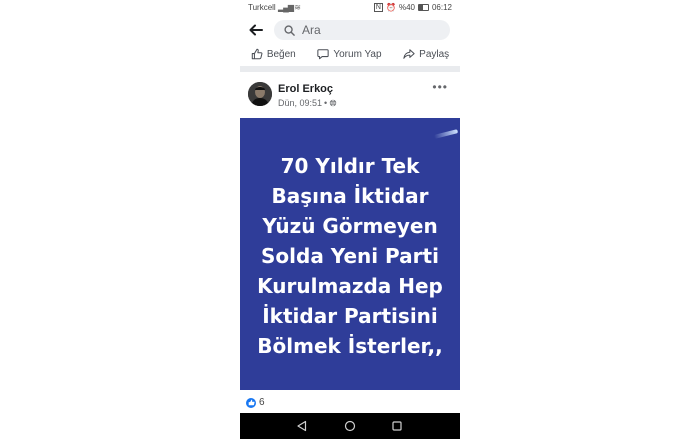  I want to click on post-actions-bar: Beğen Yorum Yap Paylaş, so click(350, 54).